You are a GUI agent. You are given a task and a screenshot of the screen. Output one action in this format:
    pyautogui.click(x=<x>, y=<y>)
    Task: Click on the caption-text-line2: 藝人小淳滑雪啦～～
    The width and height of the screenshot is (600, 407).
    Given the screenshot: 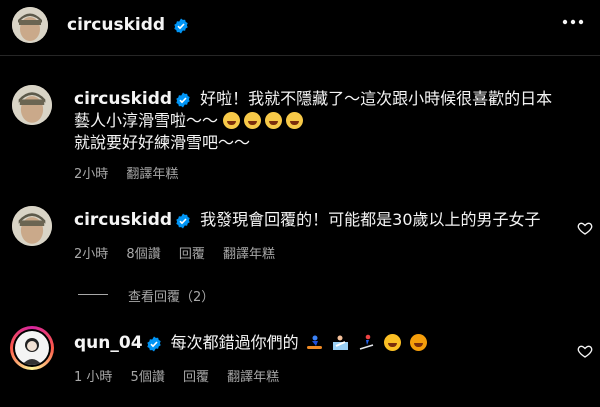 What is the action you would take?
    pyautogui.click(x=146, y=120)
    